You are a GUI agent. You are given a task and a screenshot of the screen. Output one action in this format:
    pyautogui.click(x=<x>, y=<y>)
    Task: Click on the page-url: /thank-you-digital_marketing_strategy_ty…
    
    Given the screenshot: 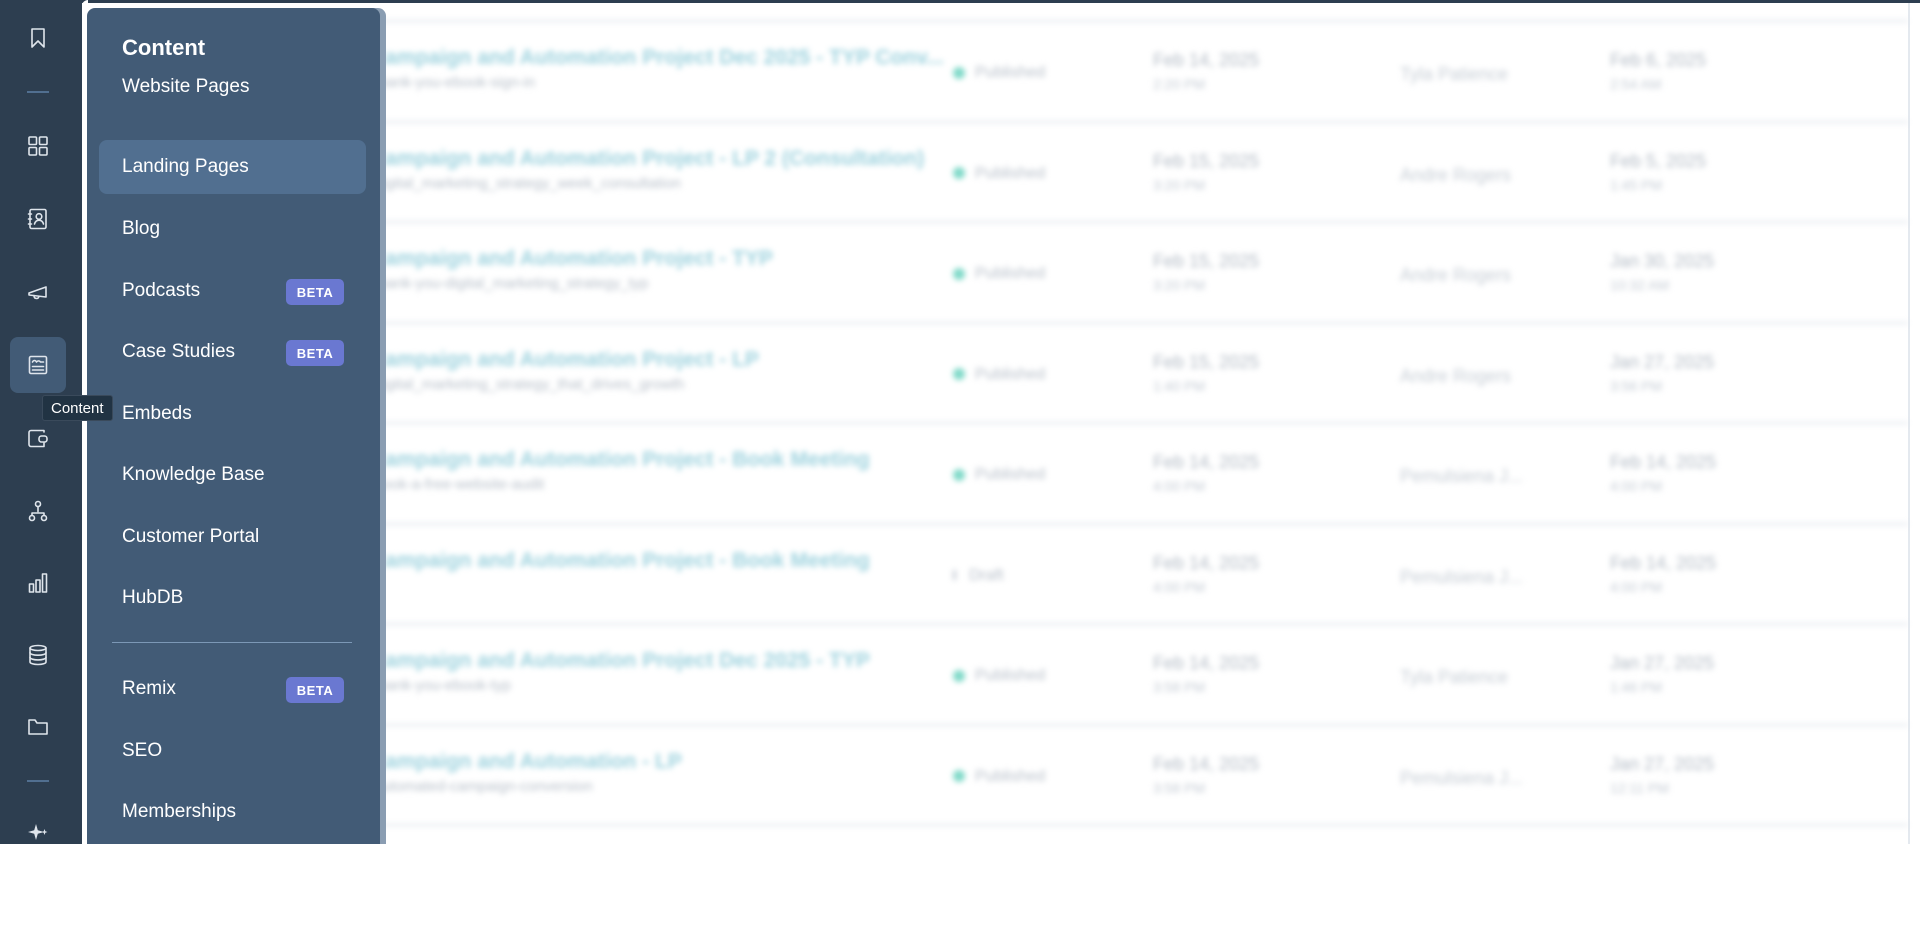 What is the action you would take?
    pyautogui.click(x=509, y=283)
    